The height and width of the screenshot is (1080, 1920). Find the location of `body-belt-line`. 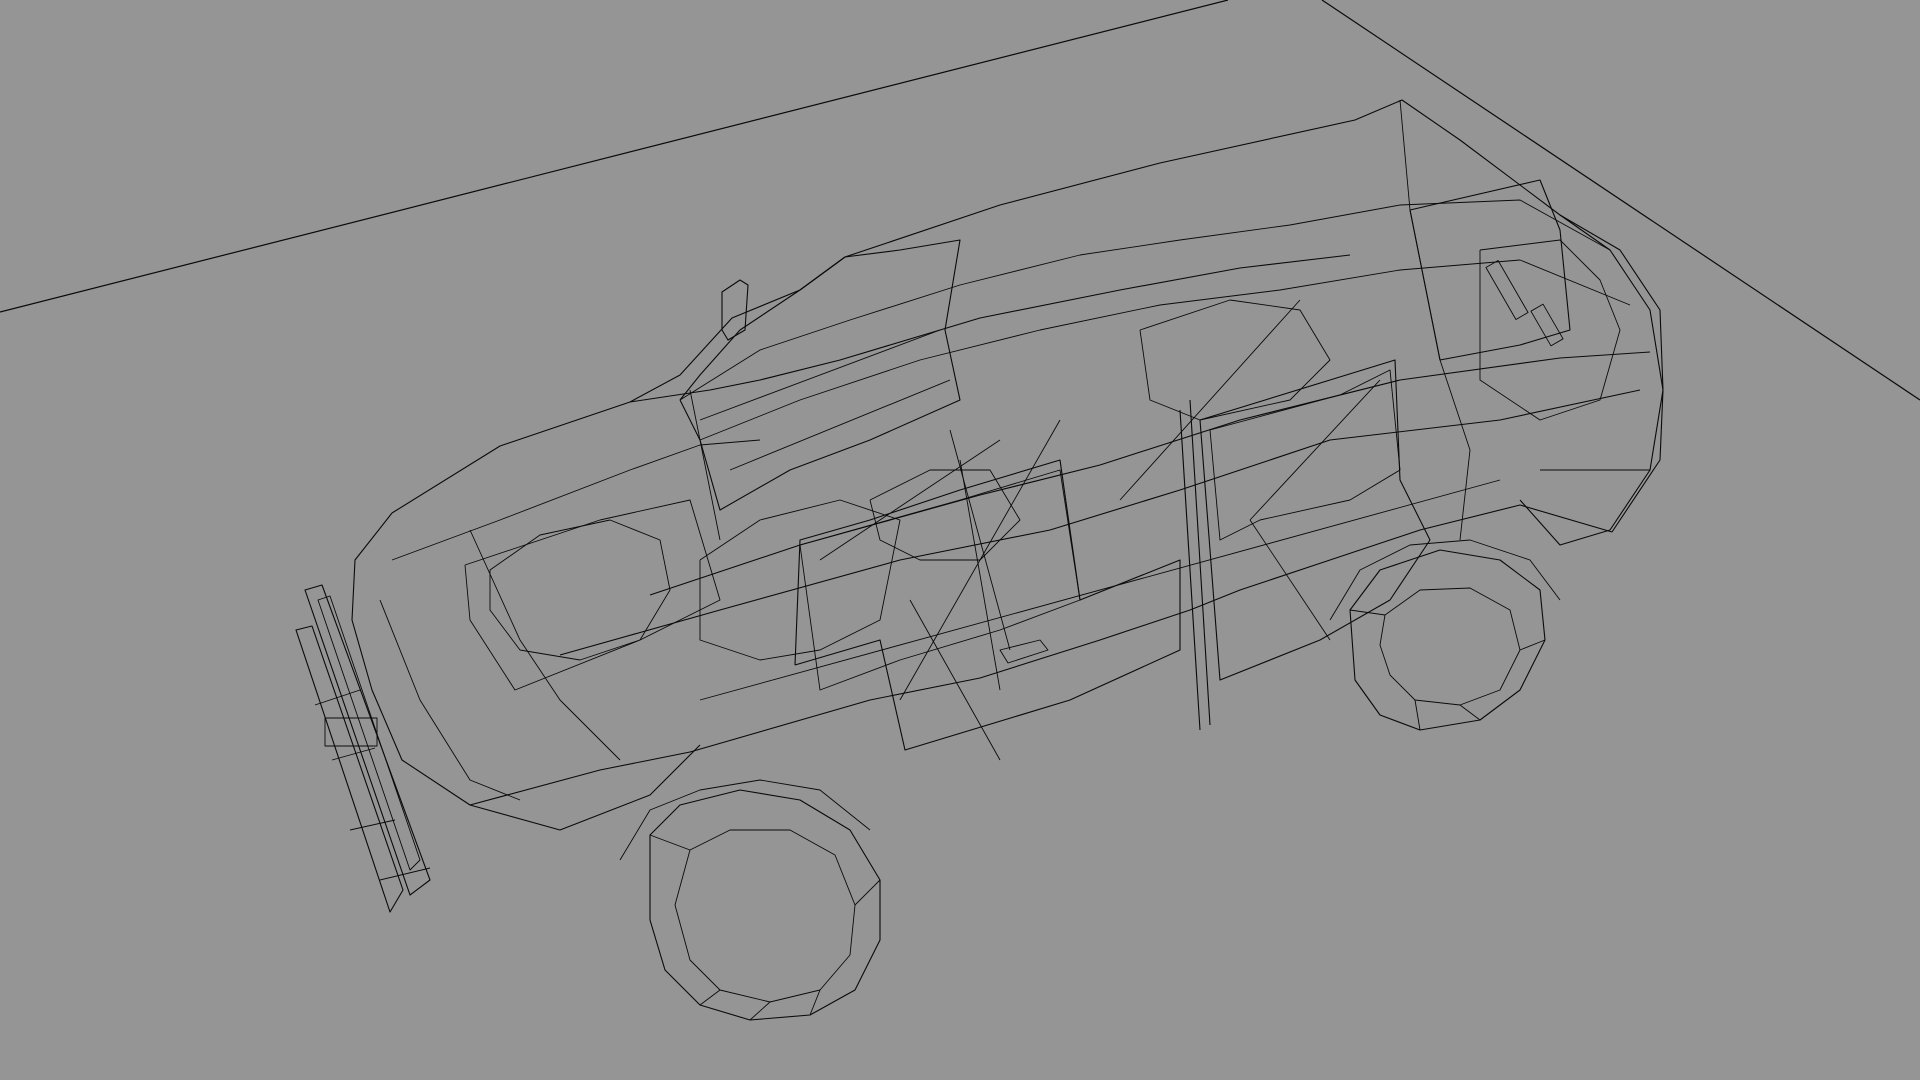

body-belt-line is located at coordinates (1100, 522).